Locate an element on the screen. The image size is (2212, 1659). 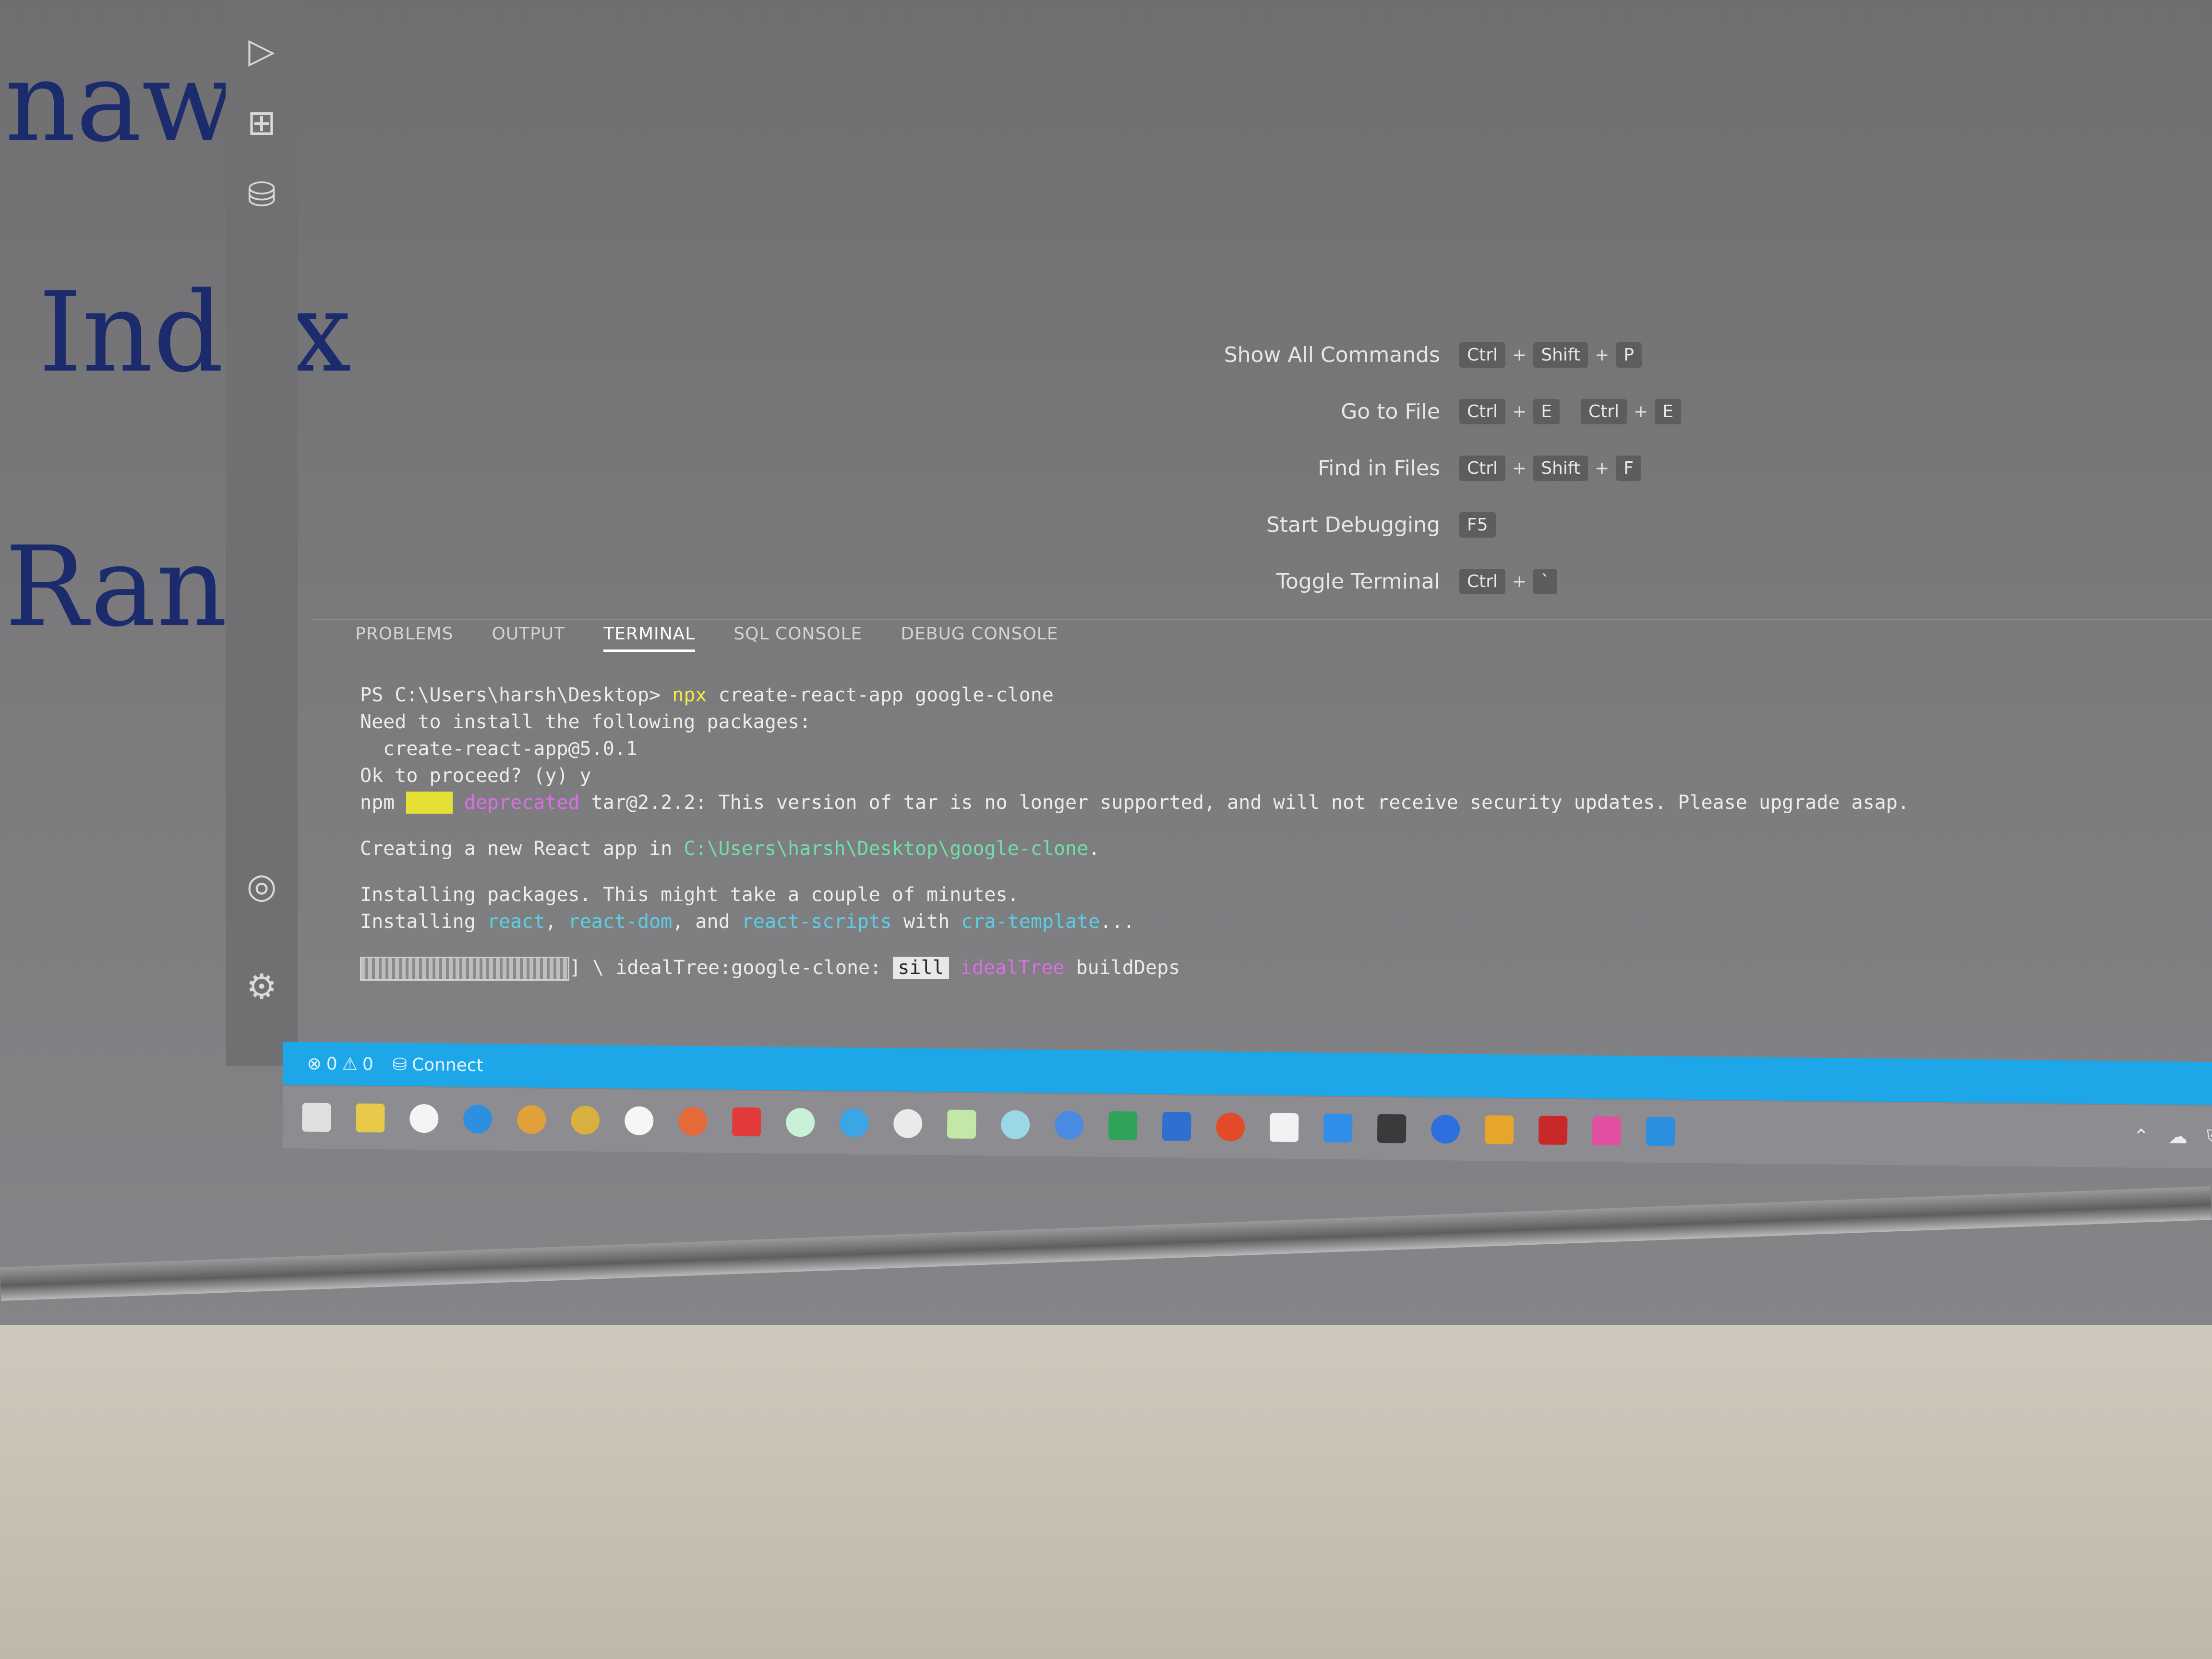
chrome-active-icon is located at coordinates (693, 1121).